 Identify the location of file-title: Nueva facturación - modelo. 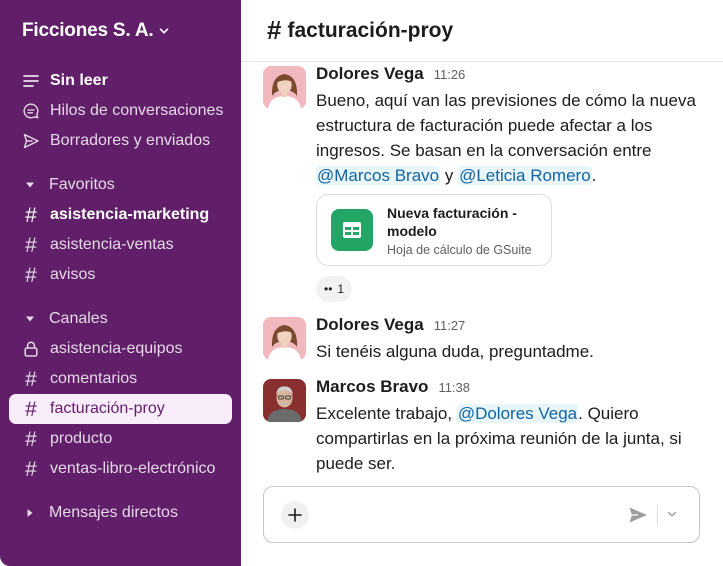
(452, 221).